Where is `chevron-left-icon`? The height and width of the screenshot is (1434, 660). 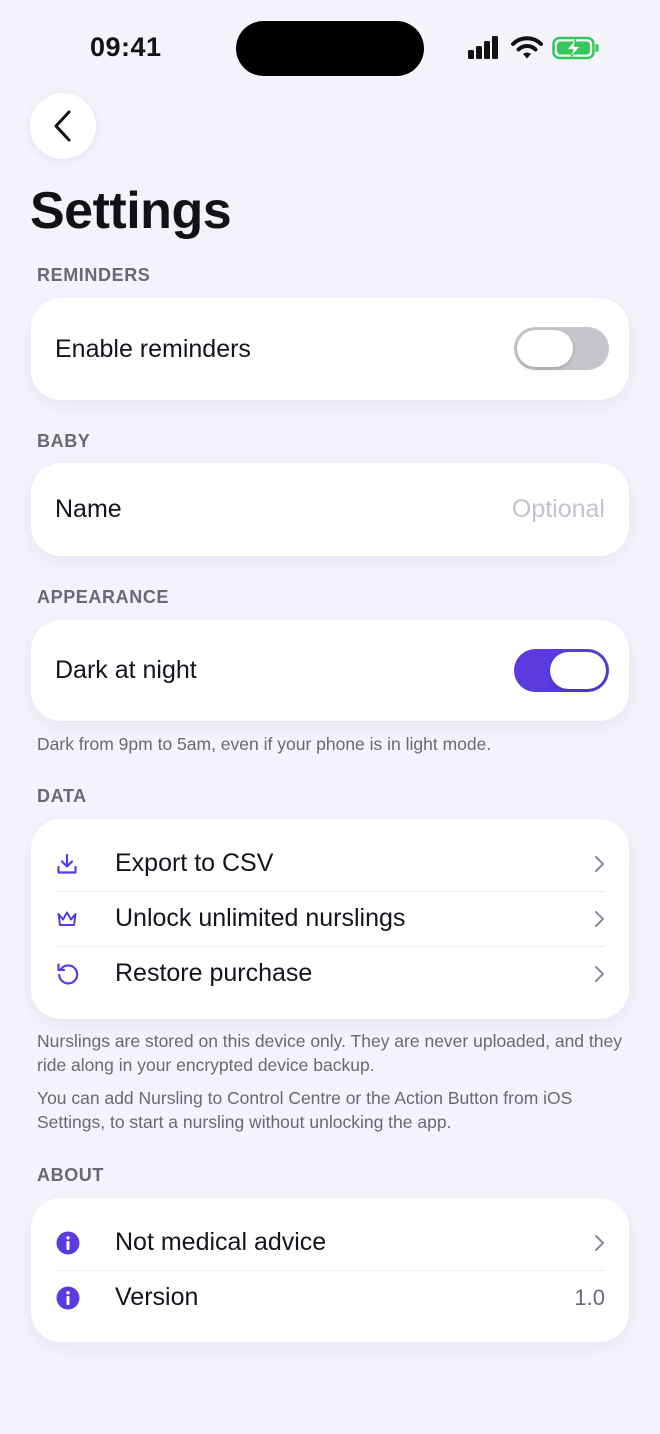
chevron-left-icon is located at coordinates (62, 126).